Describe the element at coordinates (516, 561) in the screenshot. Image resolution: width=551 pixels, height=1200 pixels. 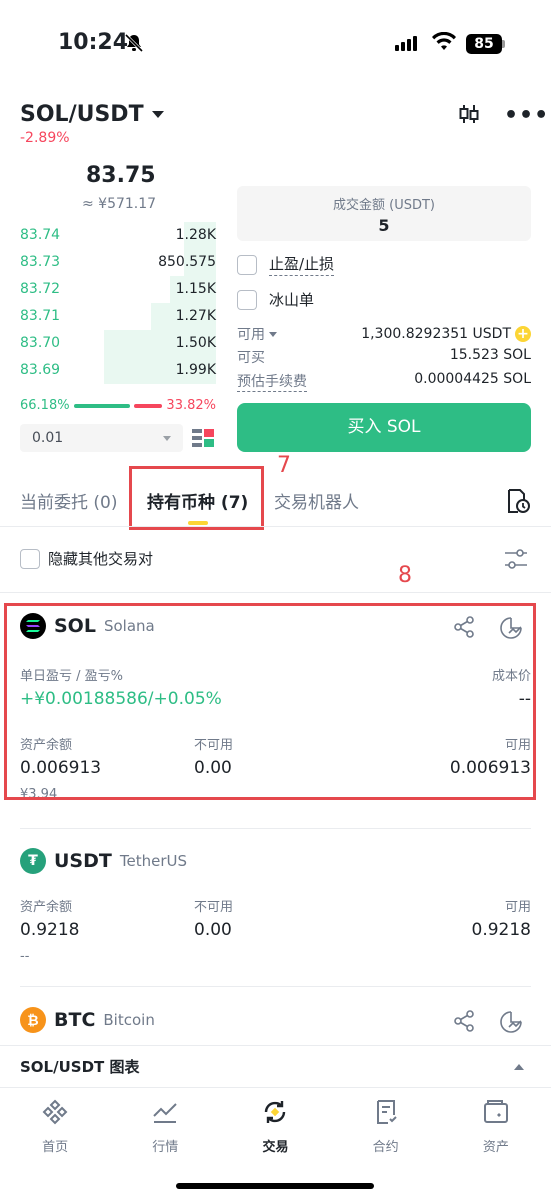
I see `filter-sliders-icon` at that location.